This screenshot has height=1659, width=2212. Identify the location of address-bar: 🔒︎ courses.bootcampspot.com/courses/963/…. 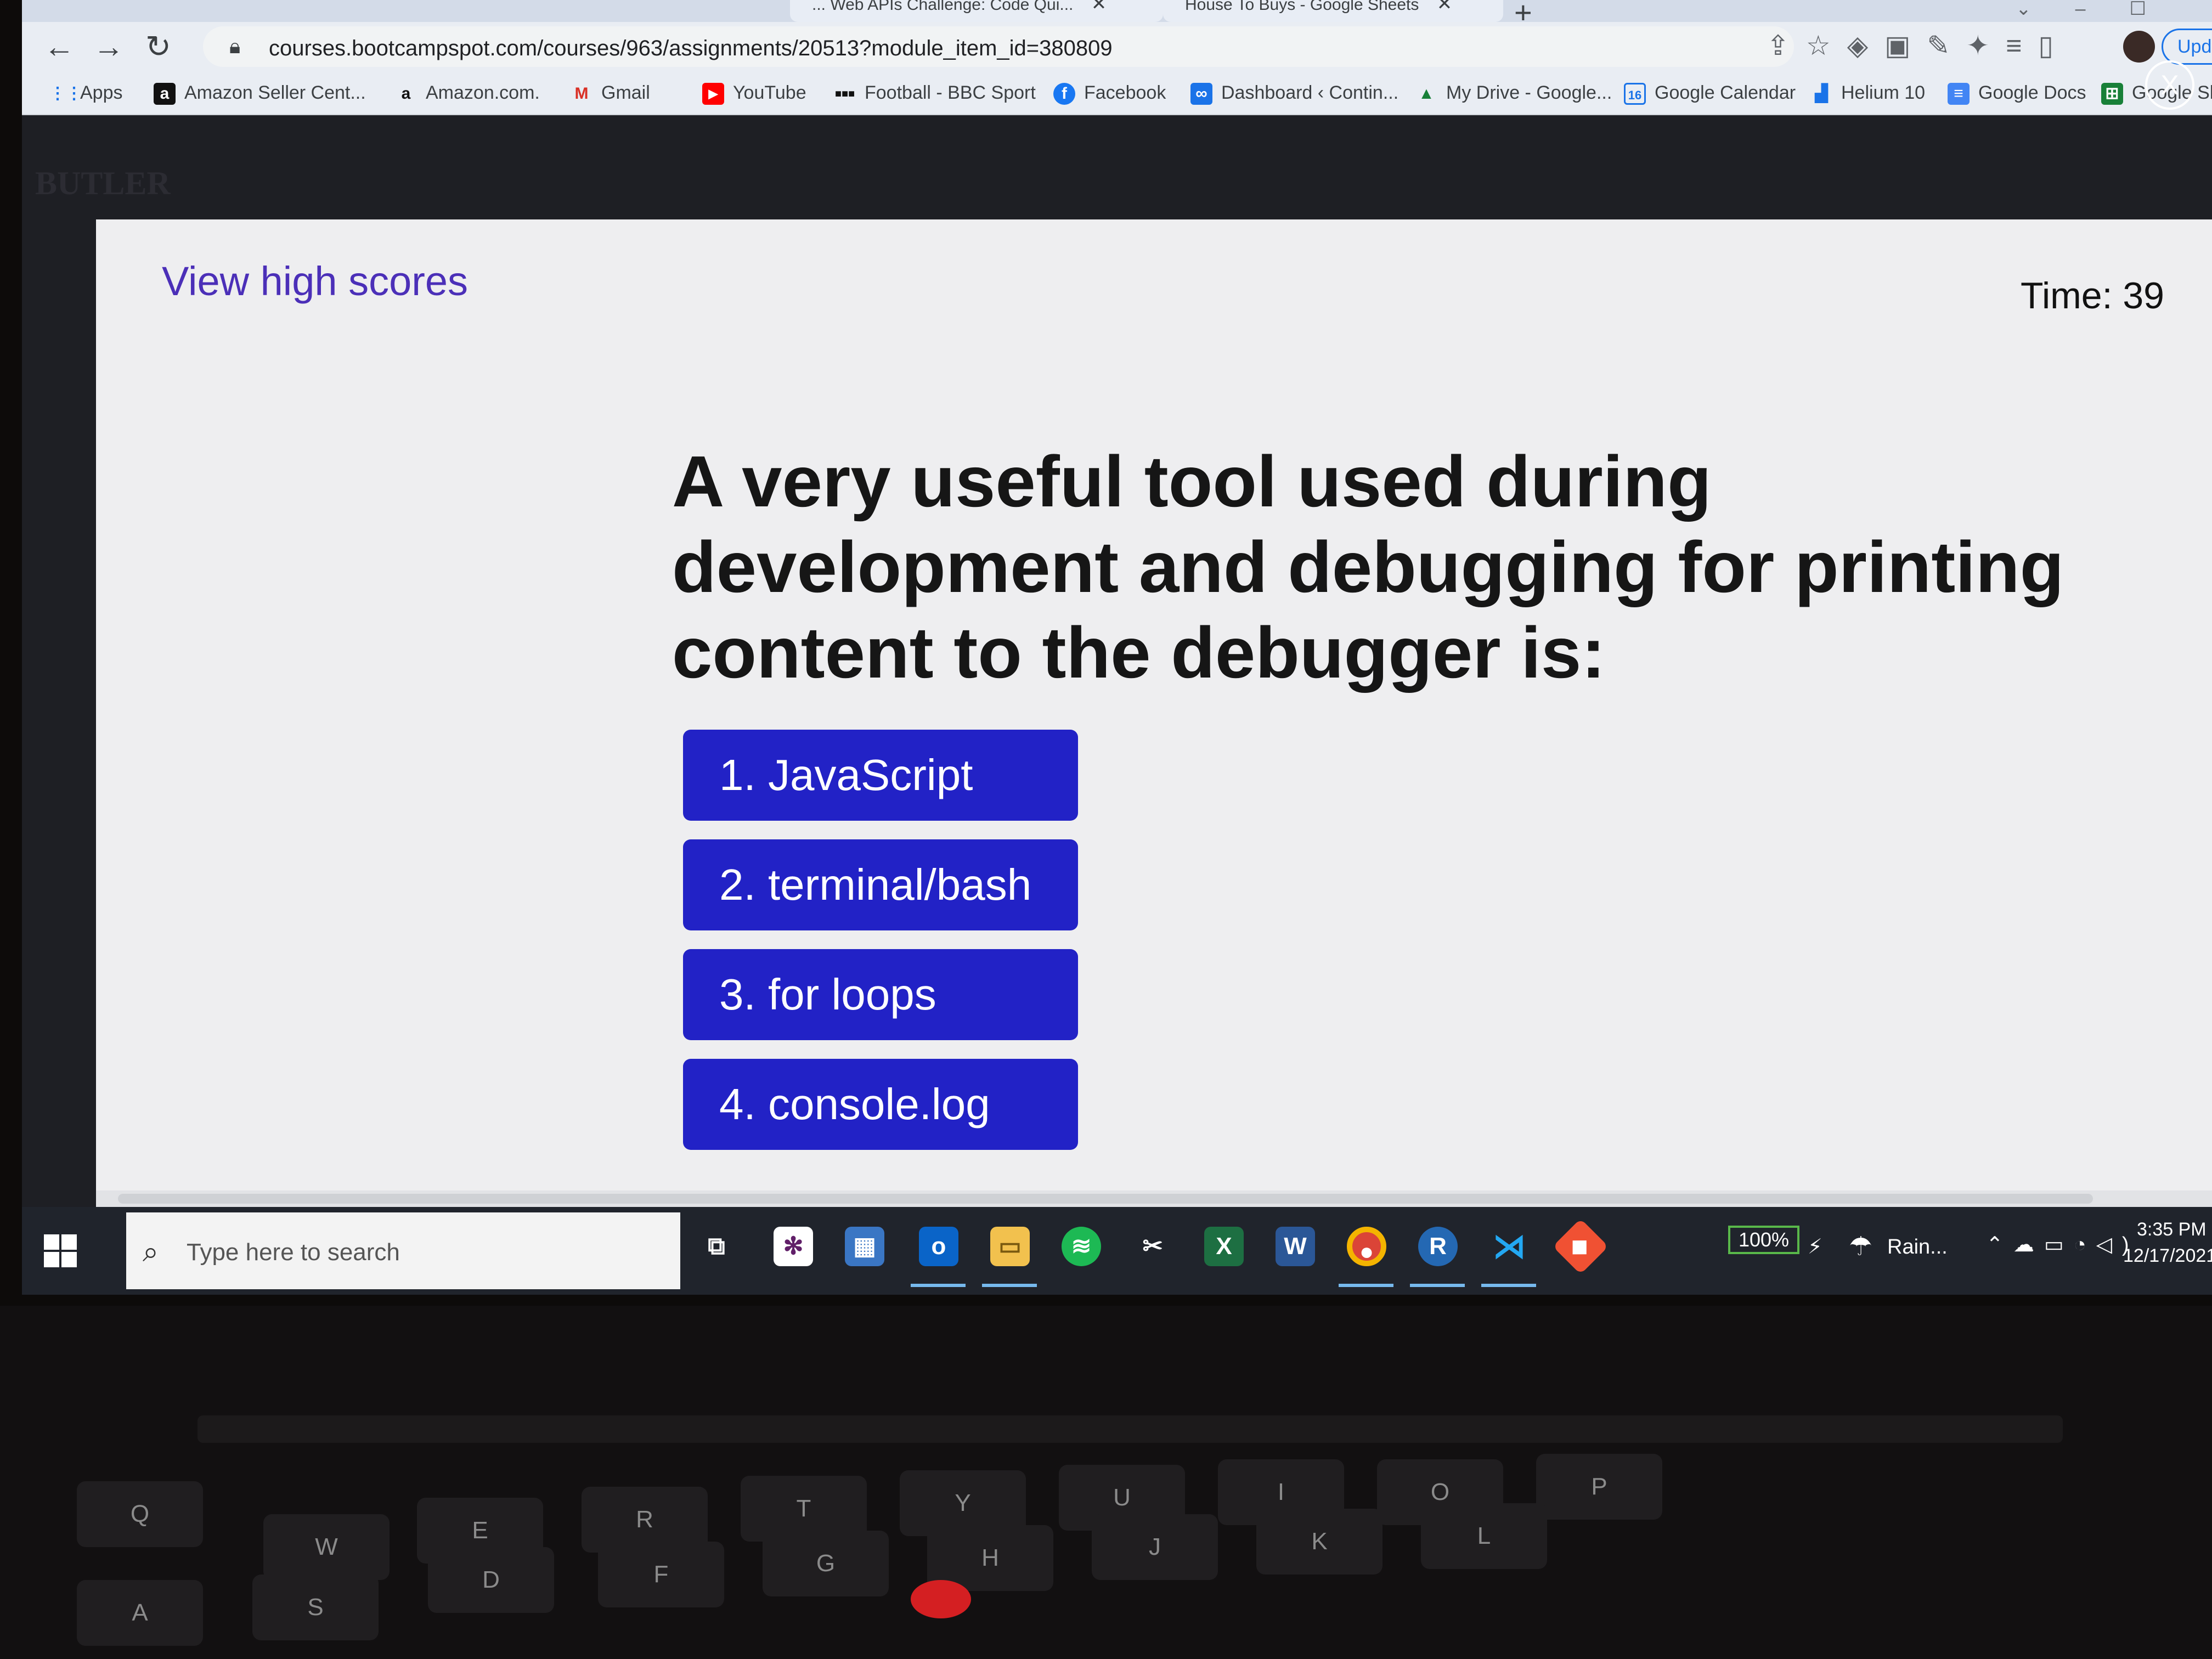
(998, 46).